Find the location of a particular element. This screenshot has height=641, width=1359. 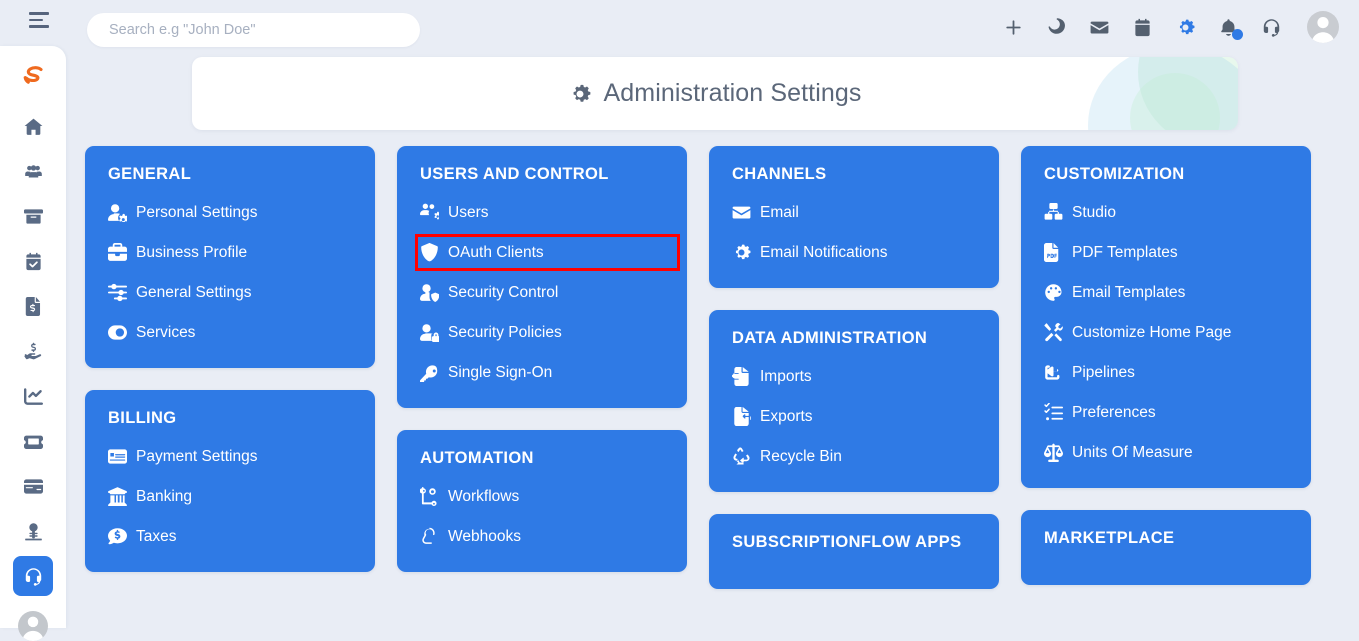

card-title: GENERAL is located at coordinates (150, 174).